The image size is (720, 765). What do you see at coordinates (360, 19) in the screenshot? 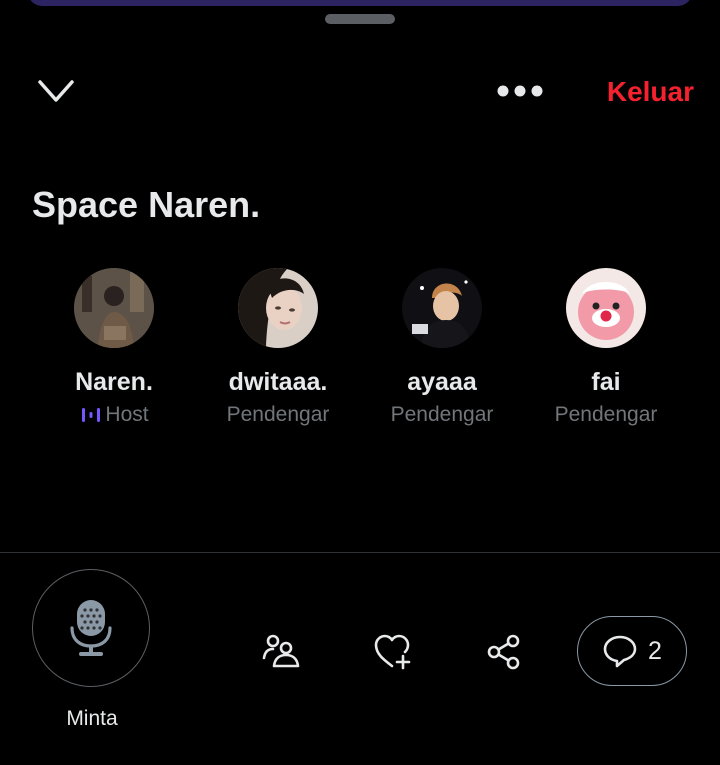
I see `drag-handle` at bounding box center [360, 19].